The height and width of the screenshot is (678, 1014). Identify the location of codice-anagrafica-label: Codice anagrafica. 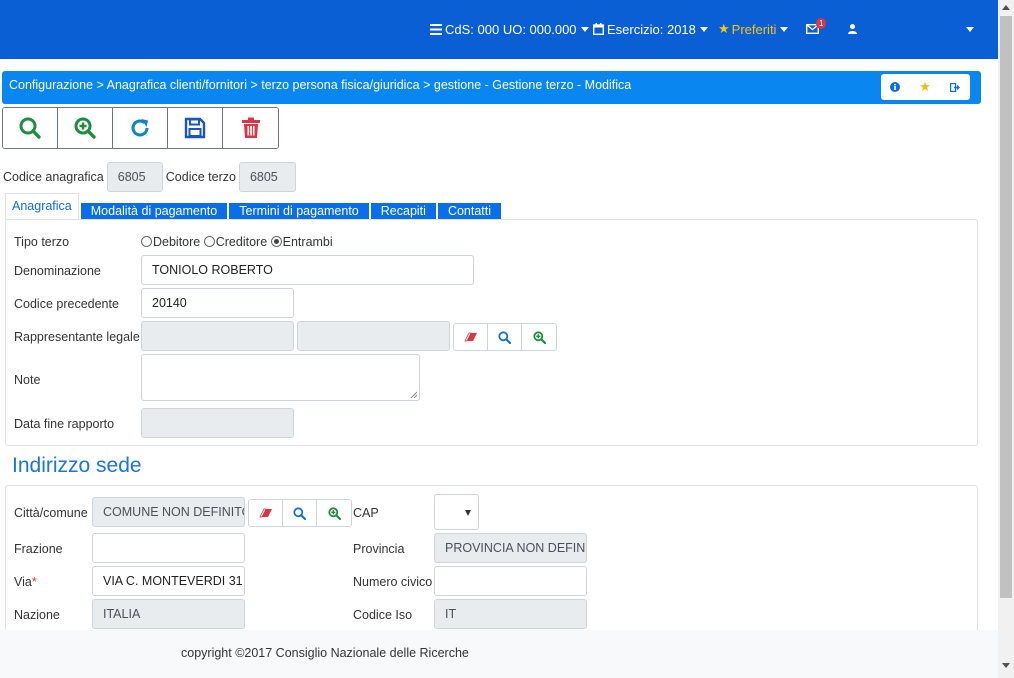
(53, 177).